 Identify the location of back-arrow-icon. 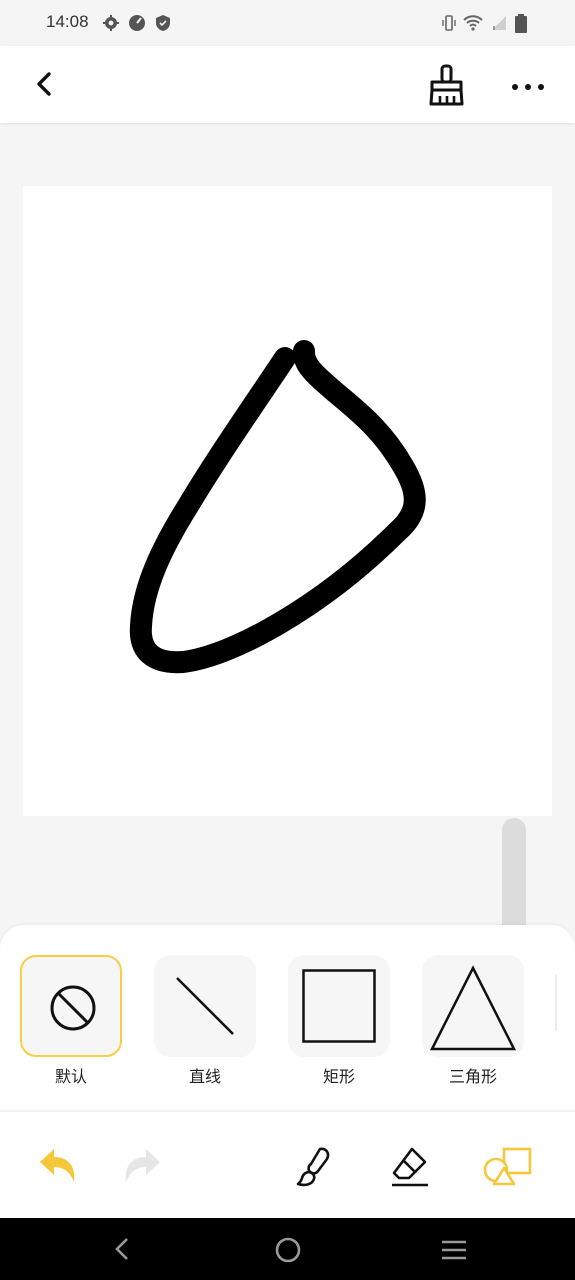
(45, 84).